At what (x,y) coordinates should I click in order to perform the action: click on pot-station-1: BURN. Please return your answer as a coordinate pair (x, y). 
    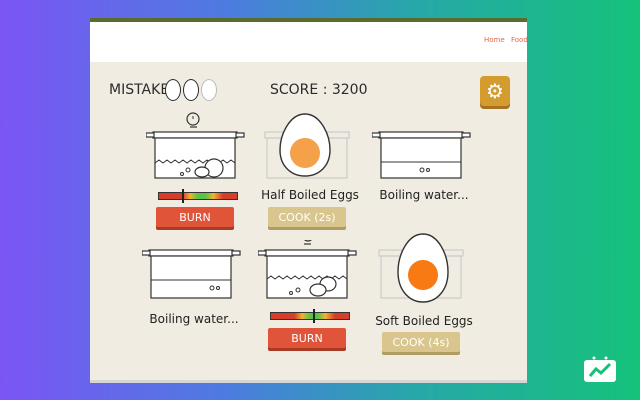
    Looking at the image, I should click on (198, 185).